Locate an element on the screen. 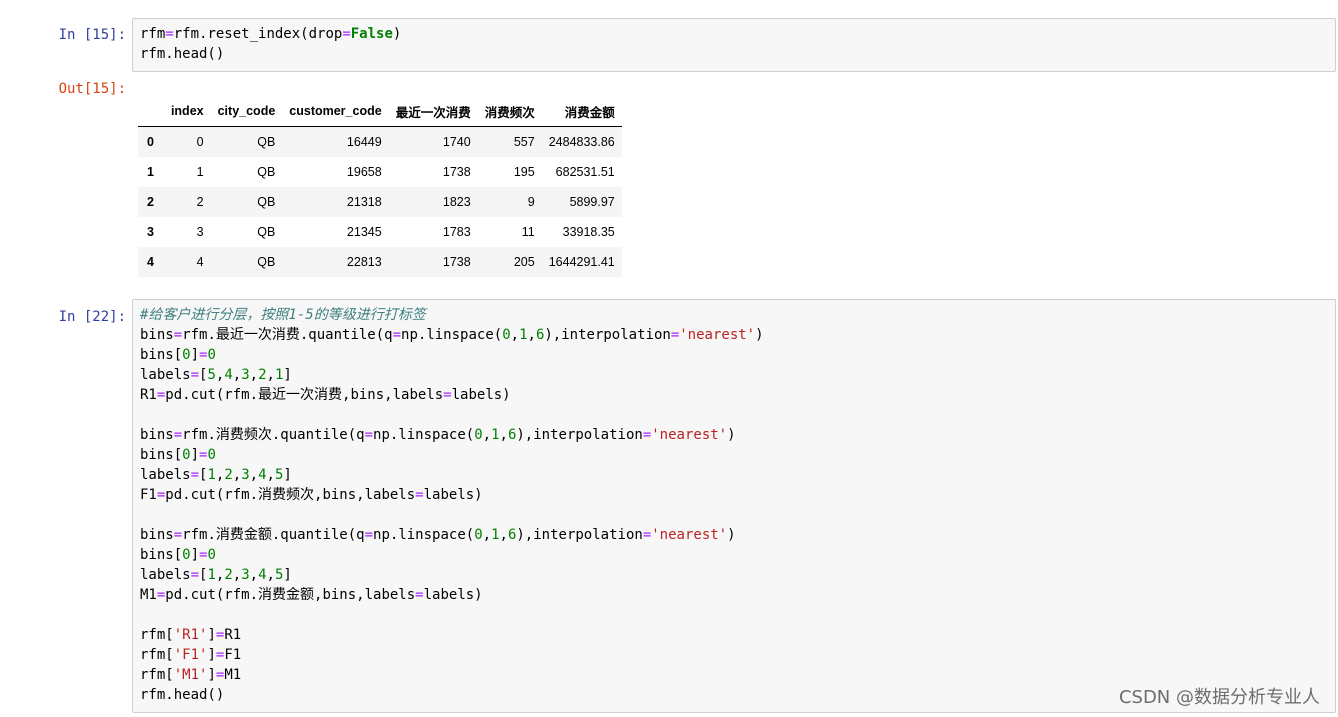 This screenshot has height=717, width=1338. row-index: 0 is located at coordinates (150, 142).